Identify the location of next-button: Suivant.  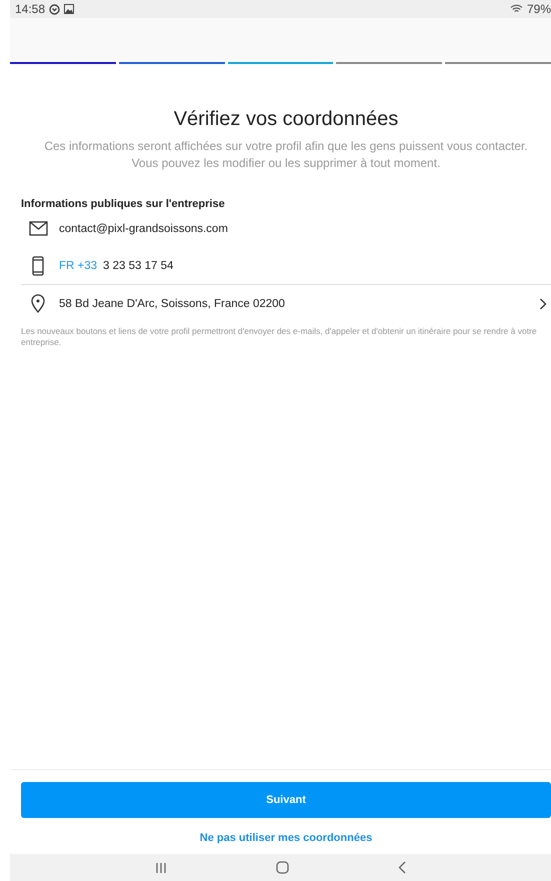
(286, 800).